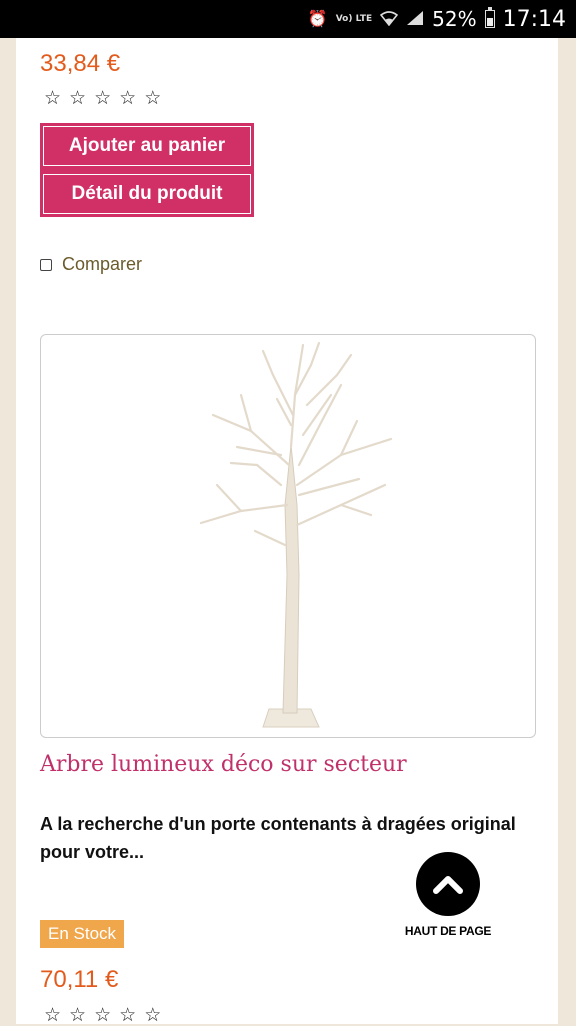 The height and width of the screenshot is (1026, 576). What do you see at coordinates (448, 931) in the screenshot?
I see `back-to-top-label: HAUT DE PAGE` at bounding box center [448, 931].